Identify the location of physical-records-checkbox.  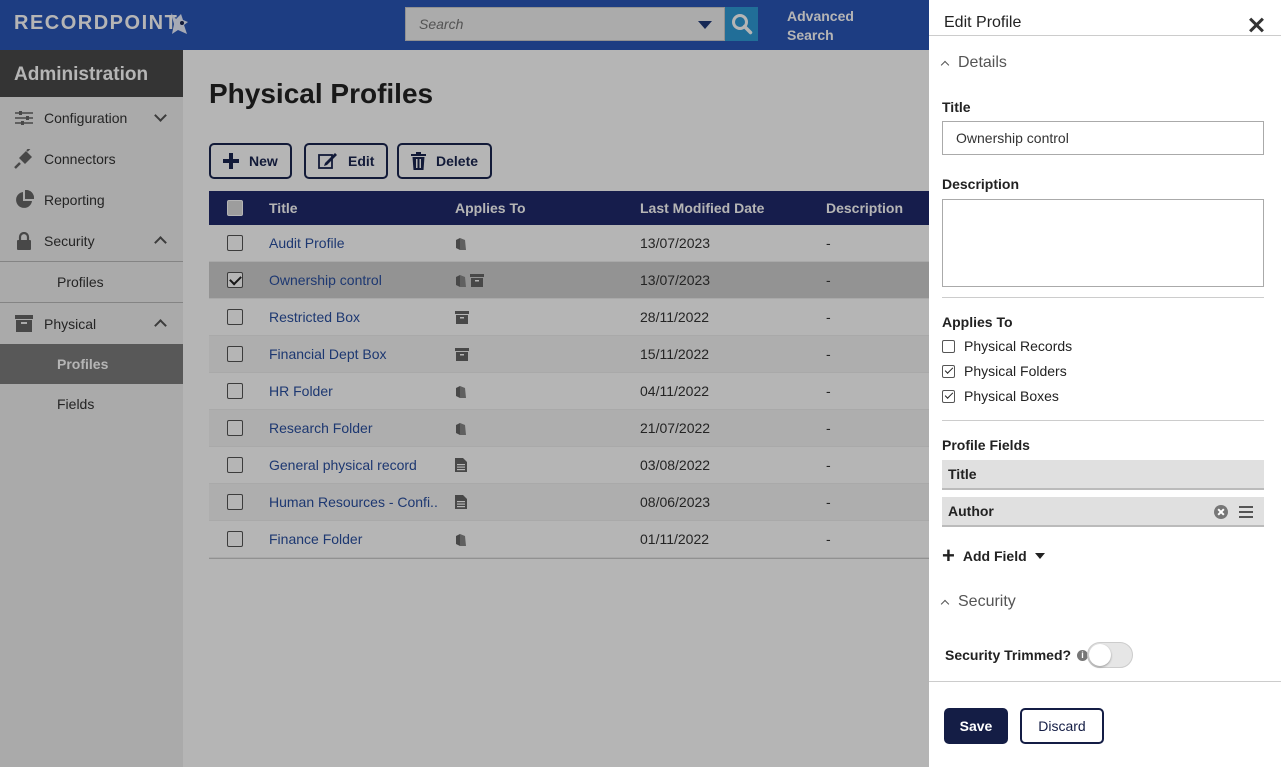
(948, 346).